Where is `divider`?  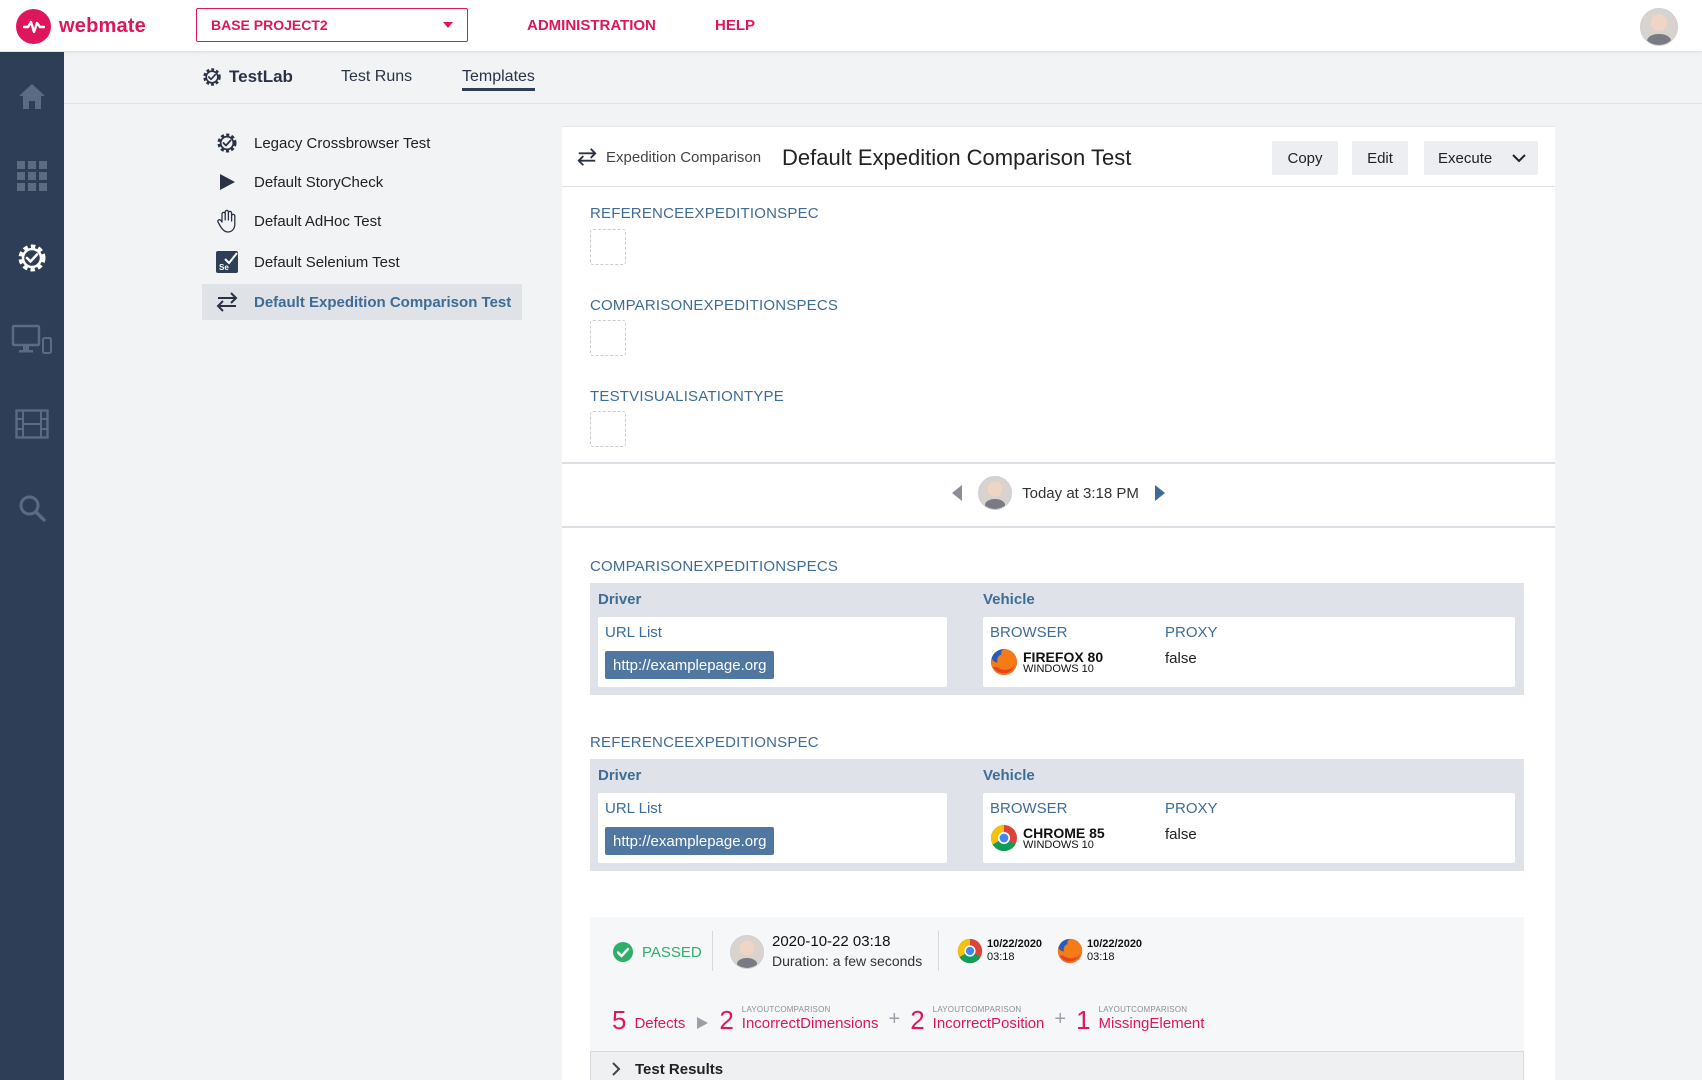 divider is located at coordinates (1058, 527).